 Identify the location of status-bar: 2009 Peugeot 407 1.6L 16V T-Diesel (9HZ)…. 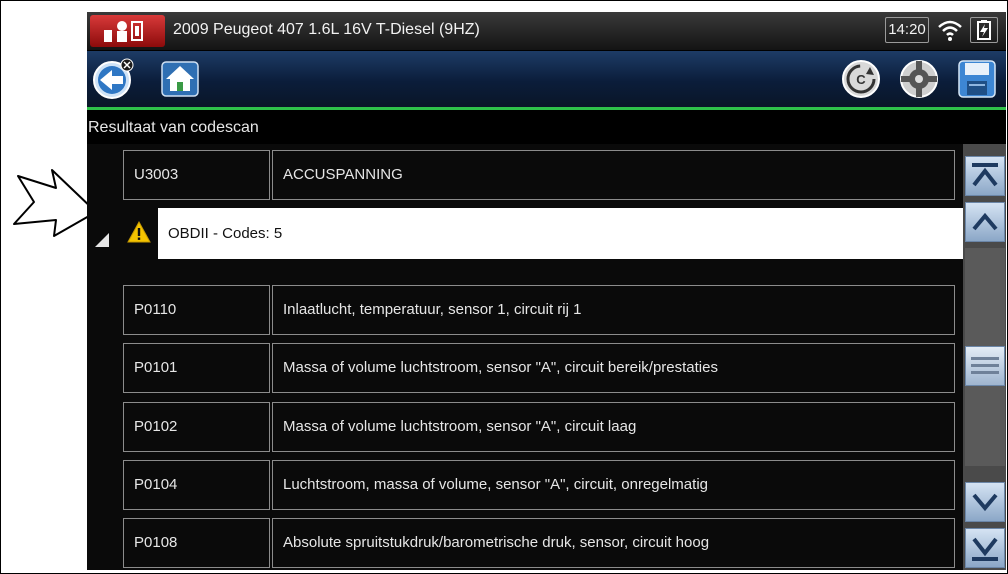
(546, 31).